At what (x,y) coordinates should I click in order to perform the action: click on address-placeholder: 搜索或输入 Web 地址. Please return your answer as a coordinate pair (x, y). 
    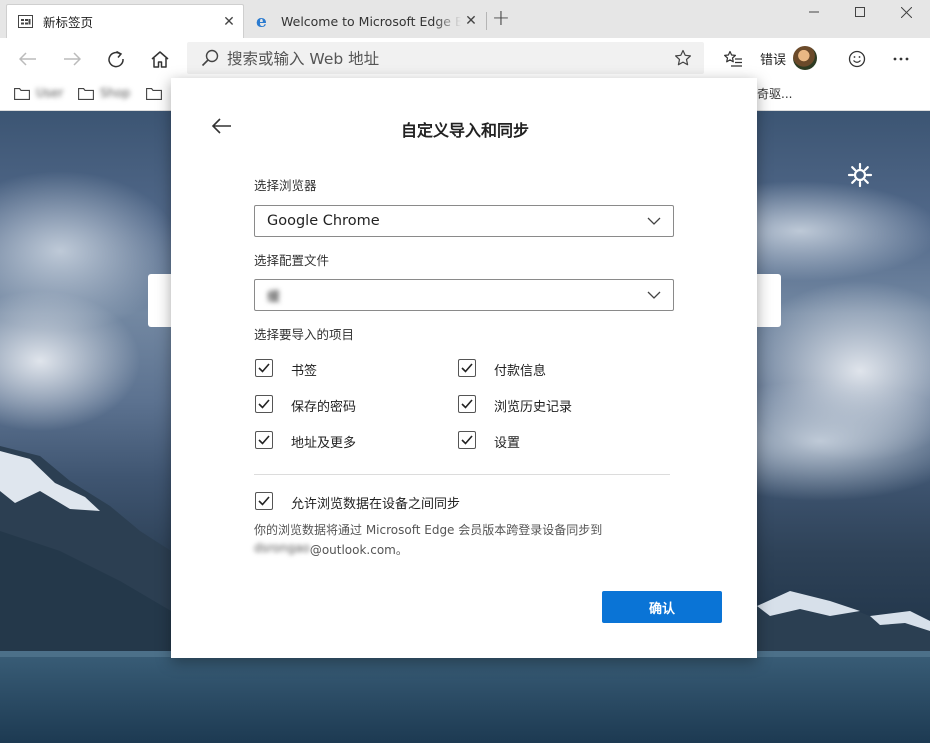
    Looking at the image, I should click on (303, 59).